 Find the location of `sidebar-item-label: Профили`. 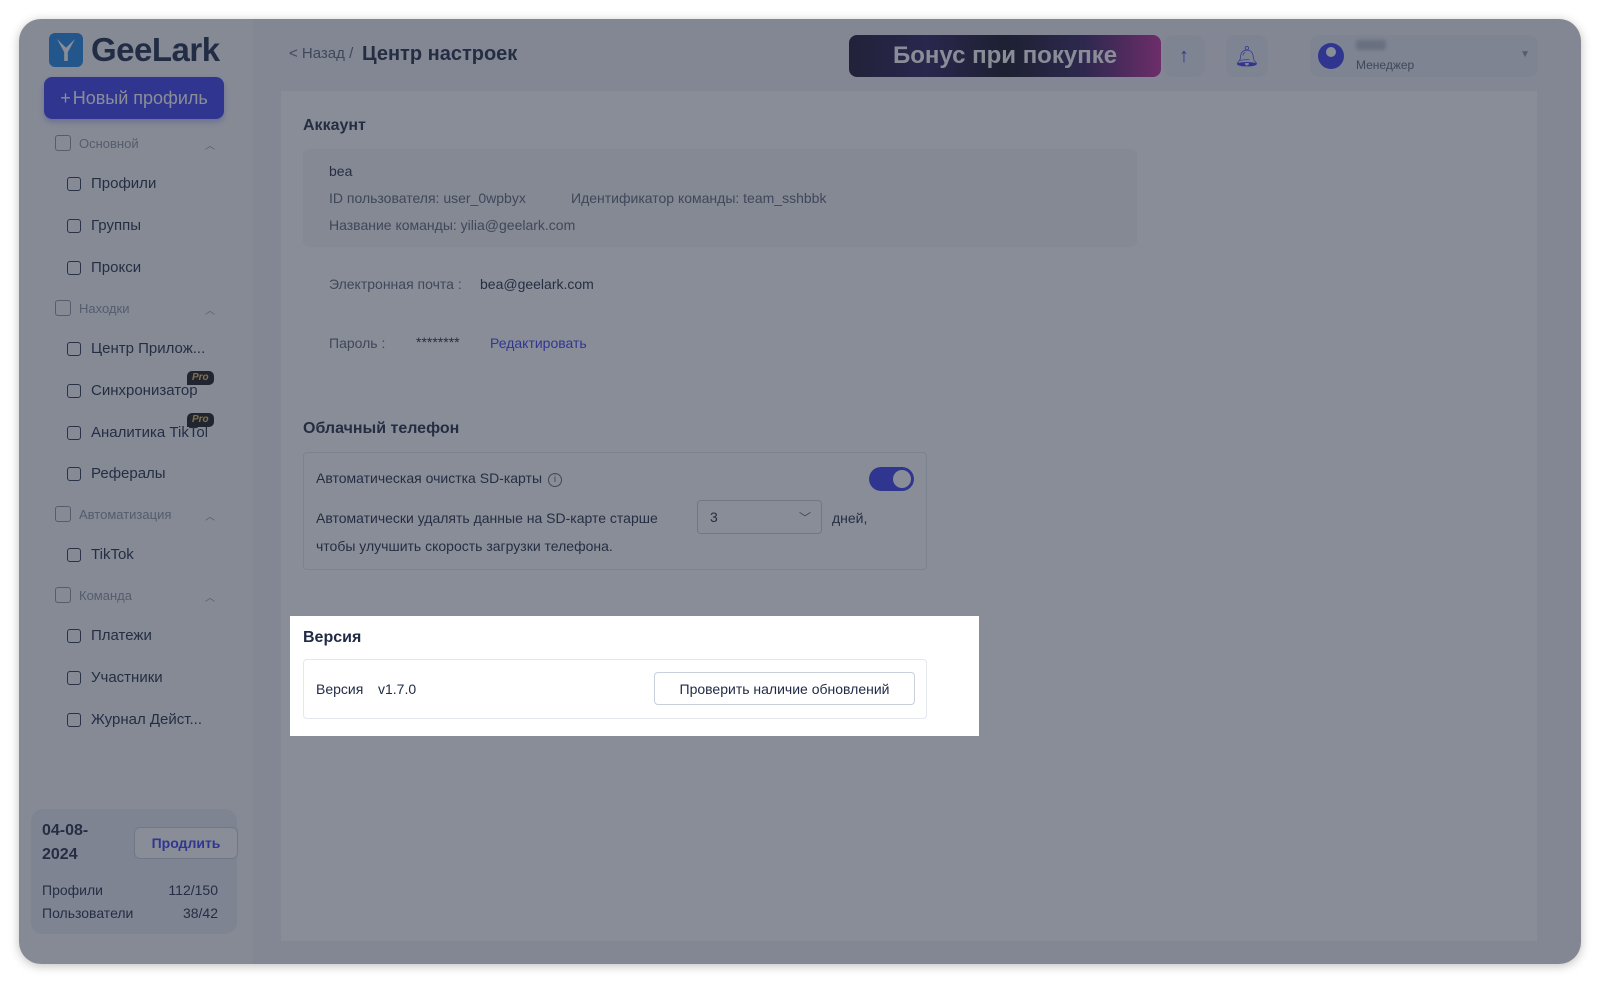

sidebar-item-label: Профили is located at coordinates (124, 183).